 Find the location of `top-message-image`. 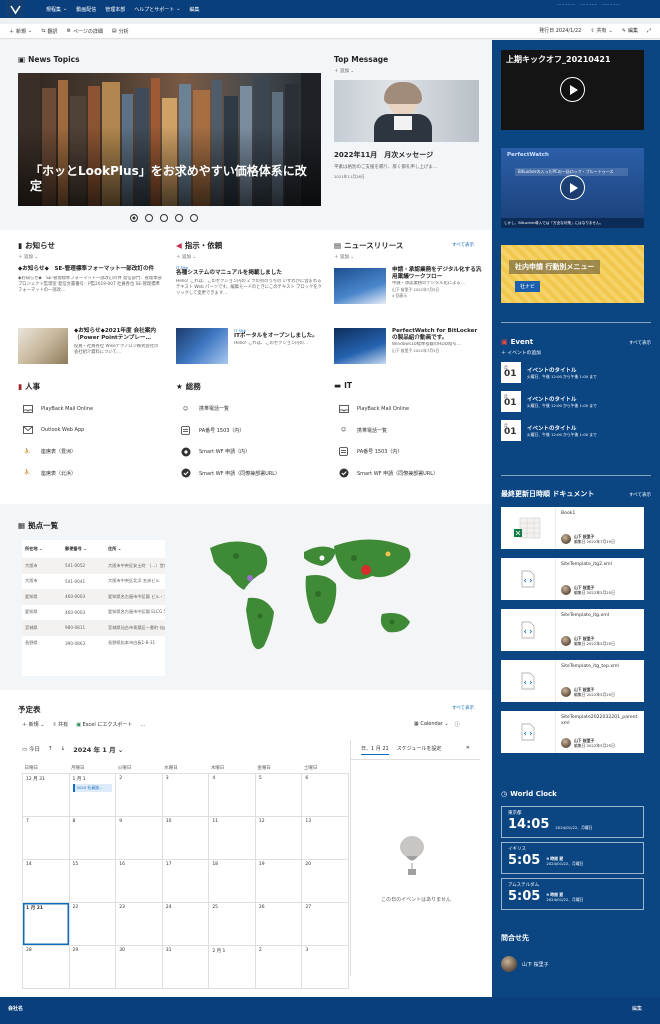

top-message-image is located at coordinates (406, 111).